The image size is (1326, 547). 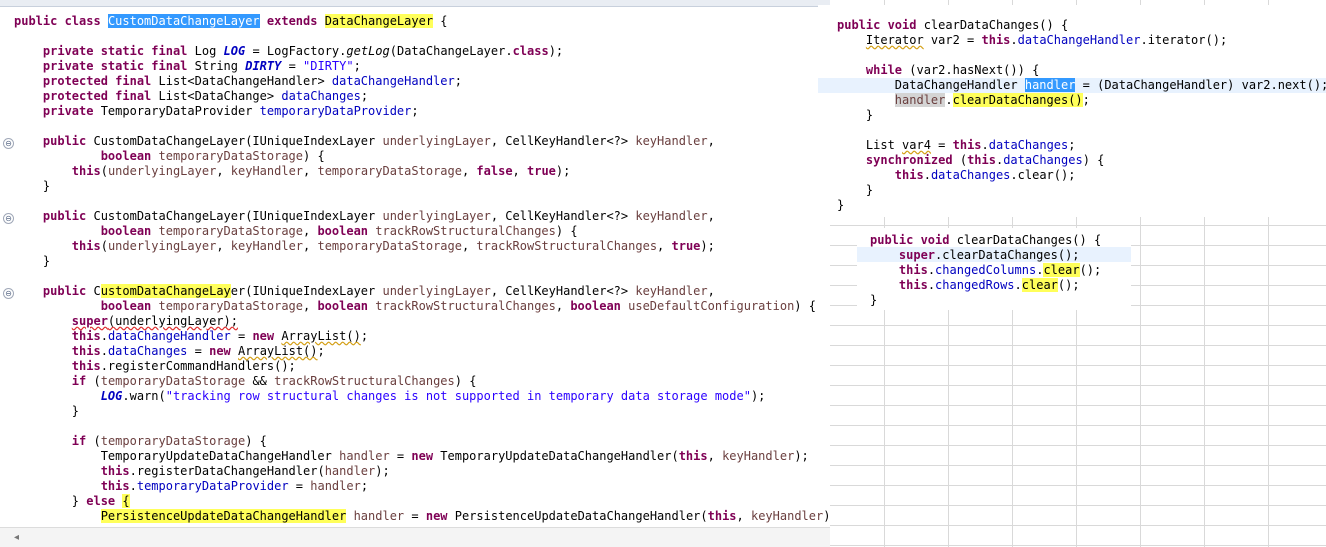 I want to click on code-line: this.registerCommandHandlers();, so click(x=155, y=366).